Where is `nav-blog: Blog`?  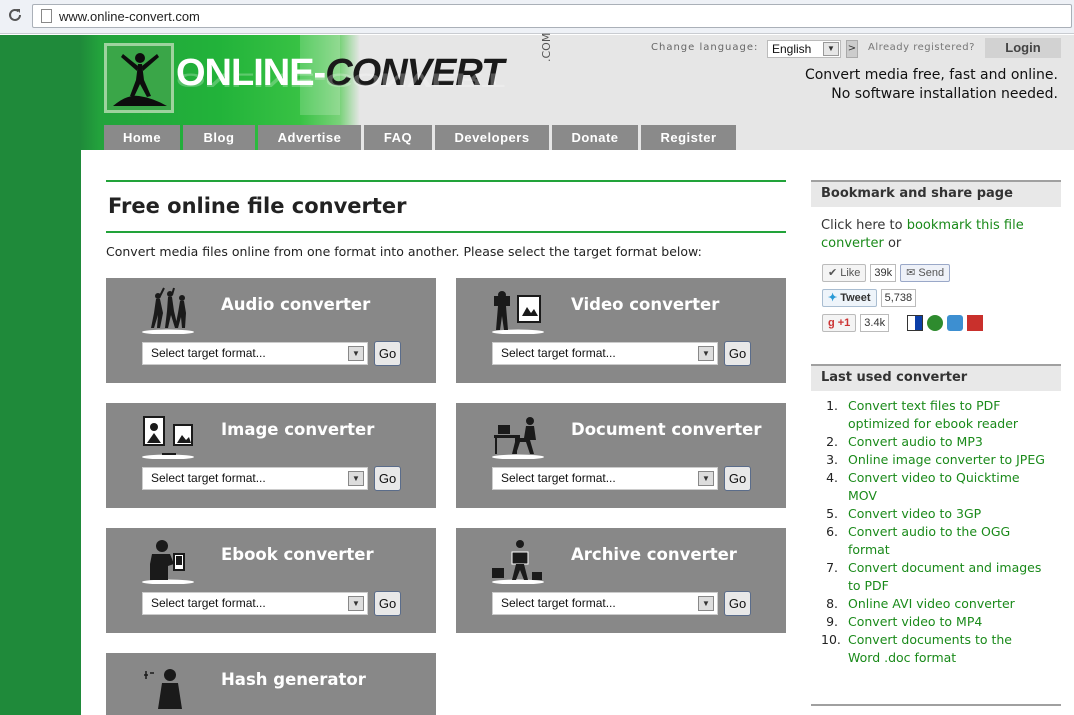 nav-blog: Blog is located at coordinates (219, 137).